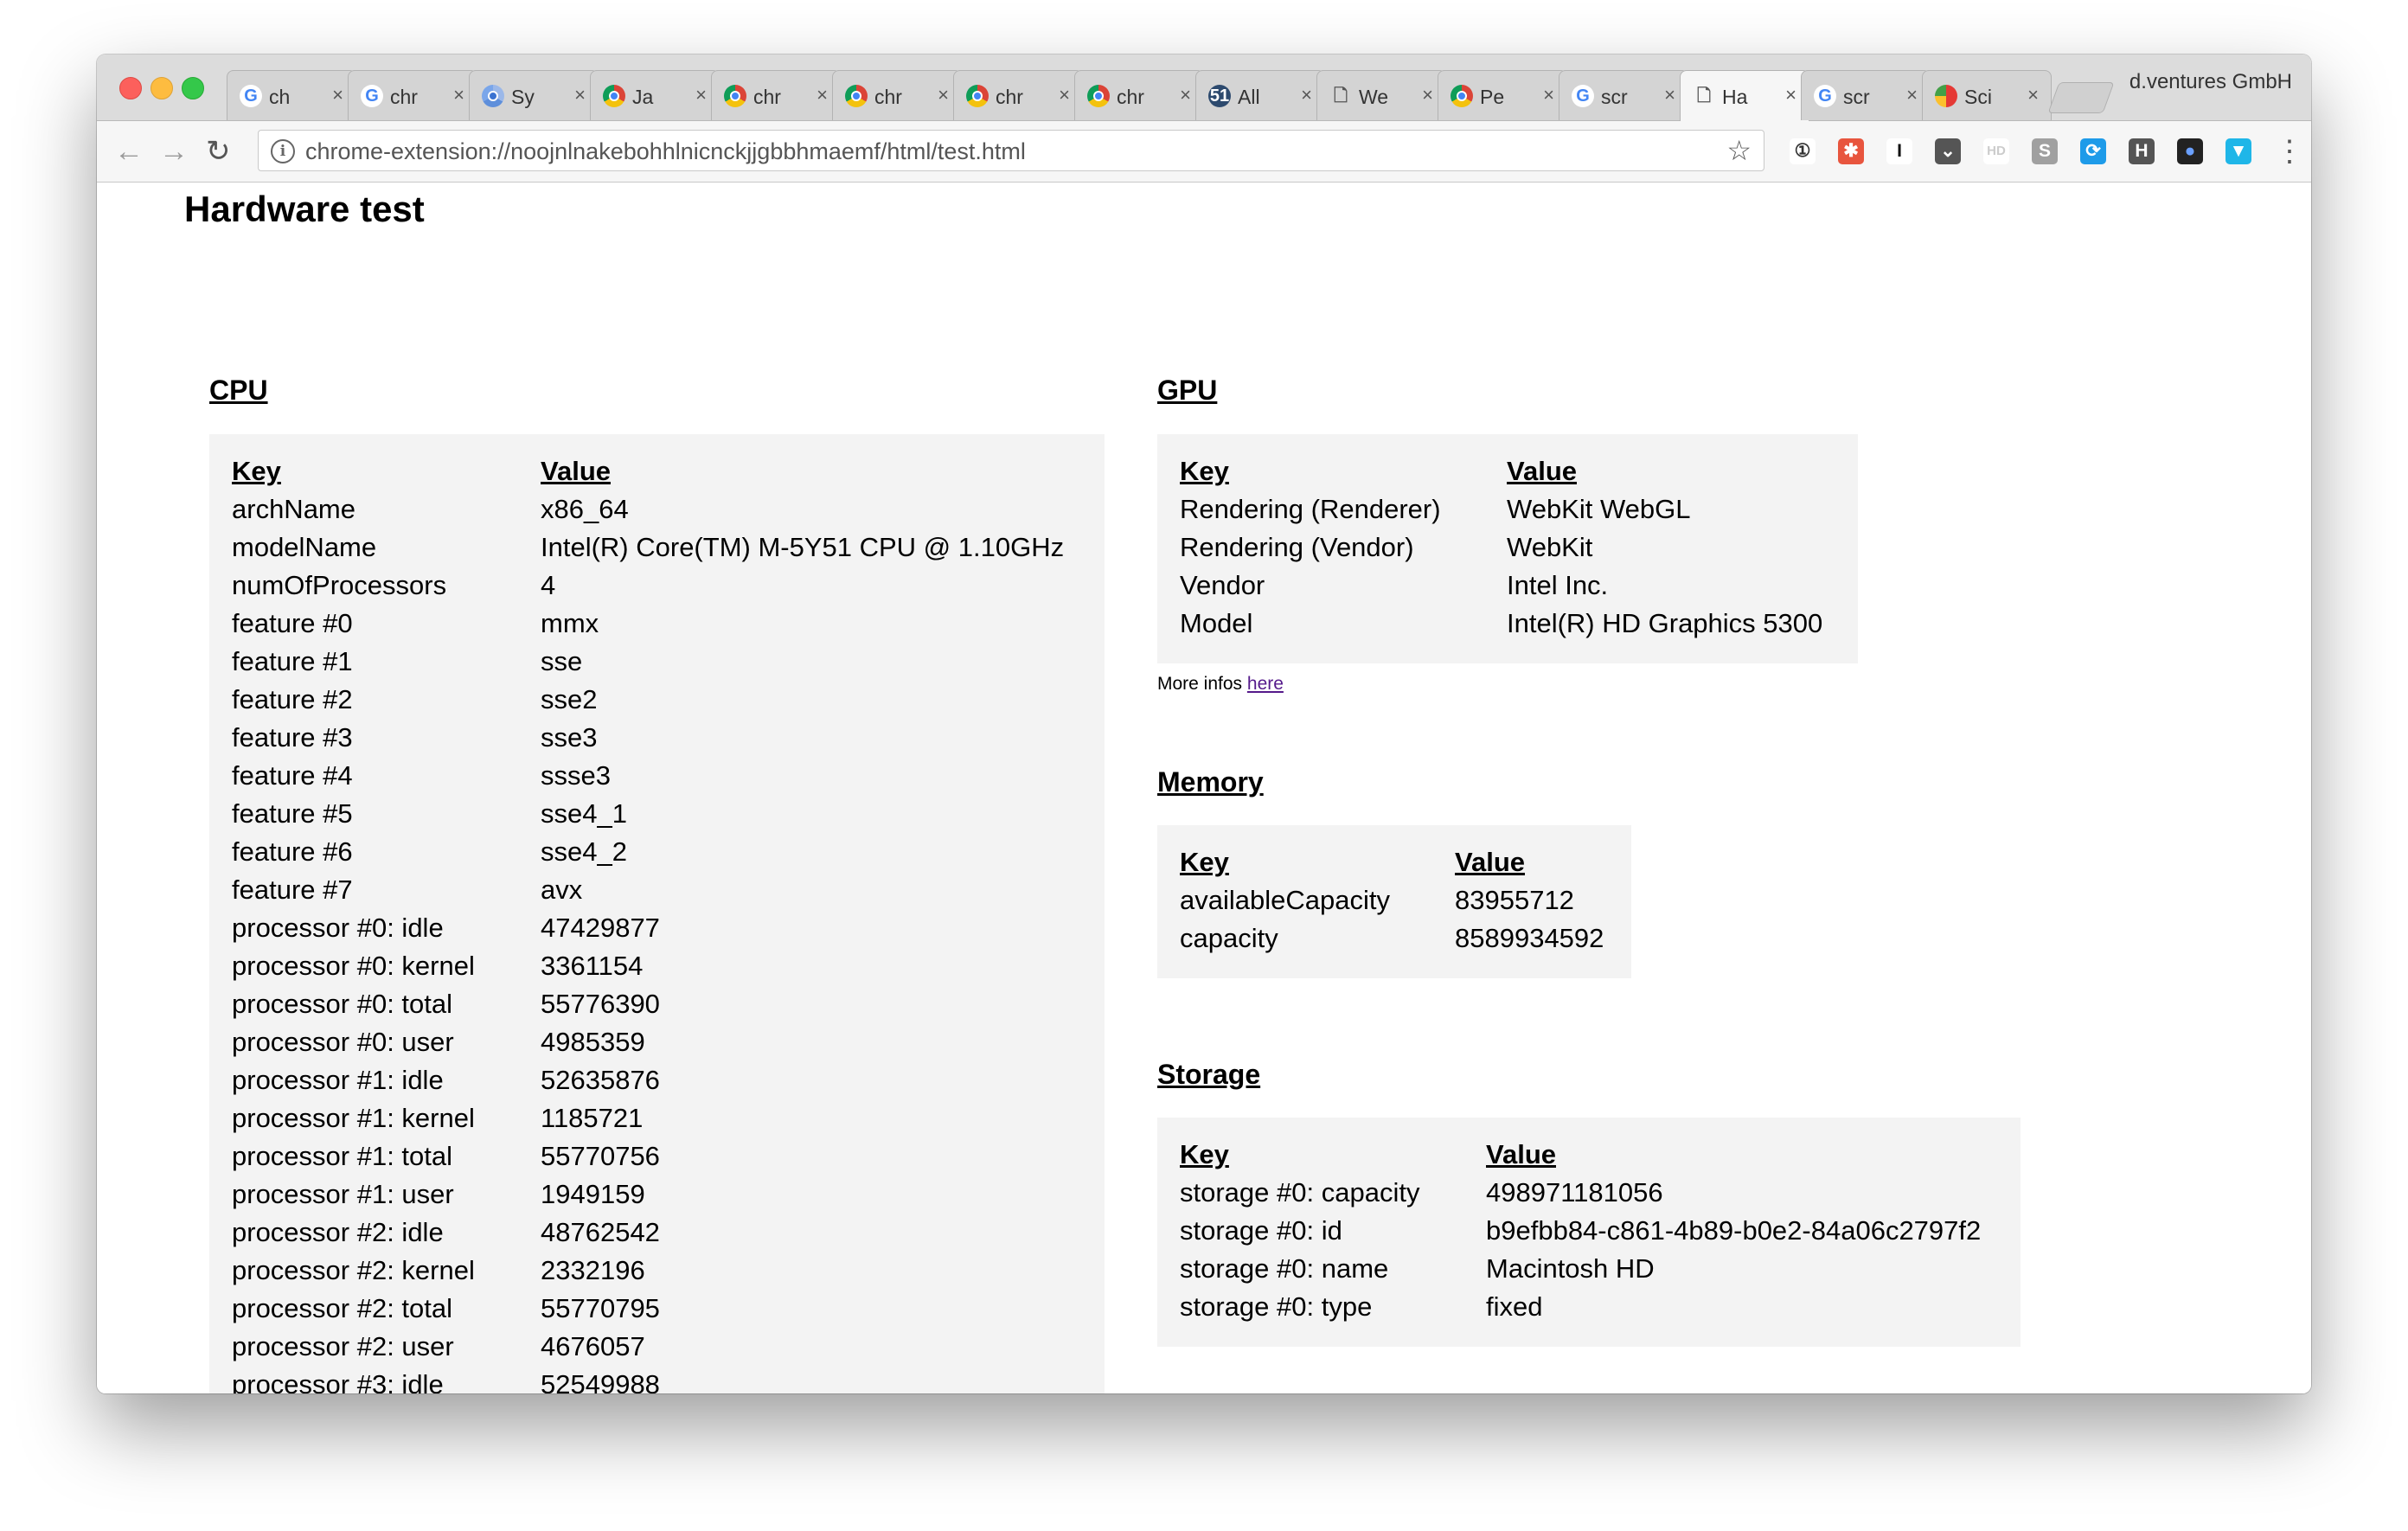  Describe the element at coordinates (343, 1042) in the screenshot. I see `row-key: processor #0: user` at that location.